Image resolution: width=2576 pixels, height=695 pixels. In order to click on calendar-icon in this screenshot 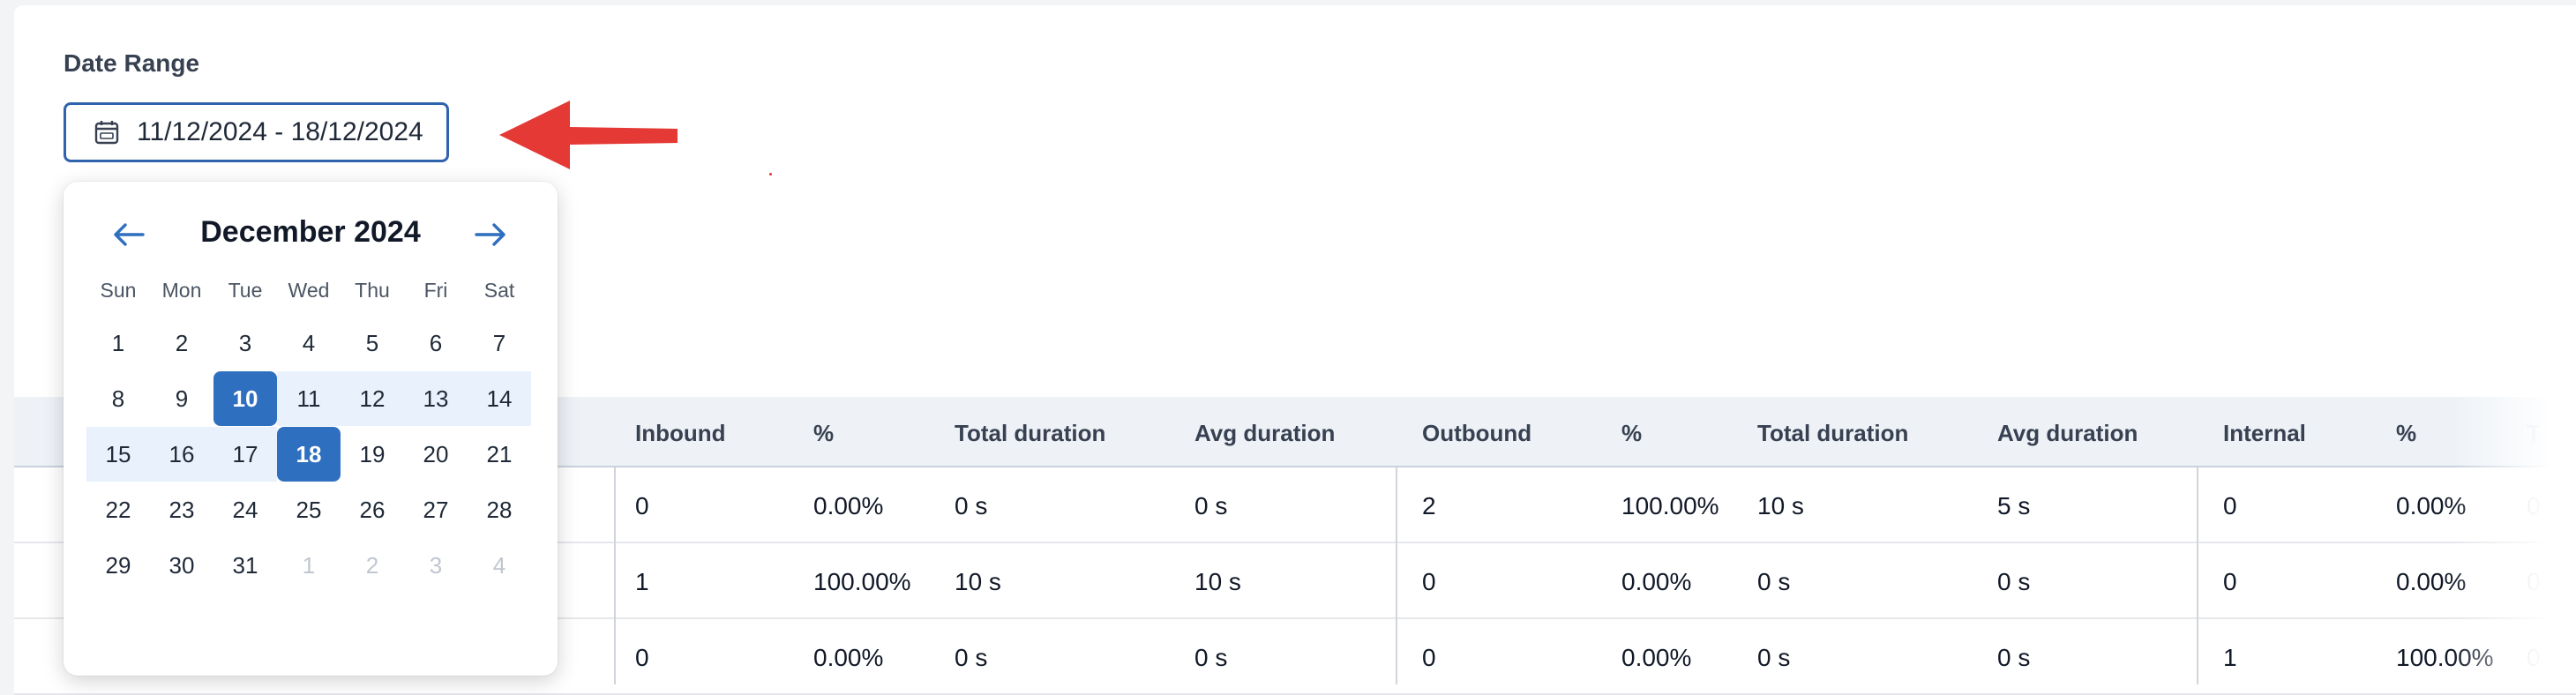, I will do `click(107, 132)`.